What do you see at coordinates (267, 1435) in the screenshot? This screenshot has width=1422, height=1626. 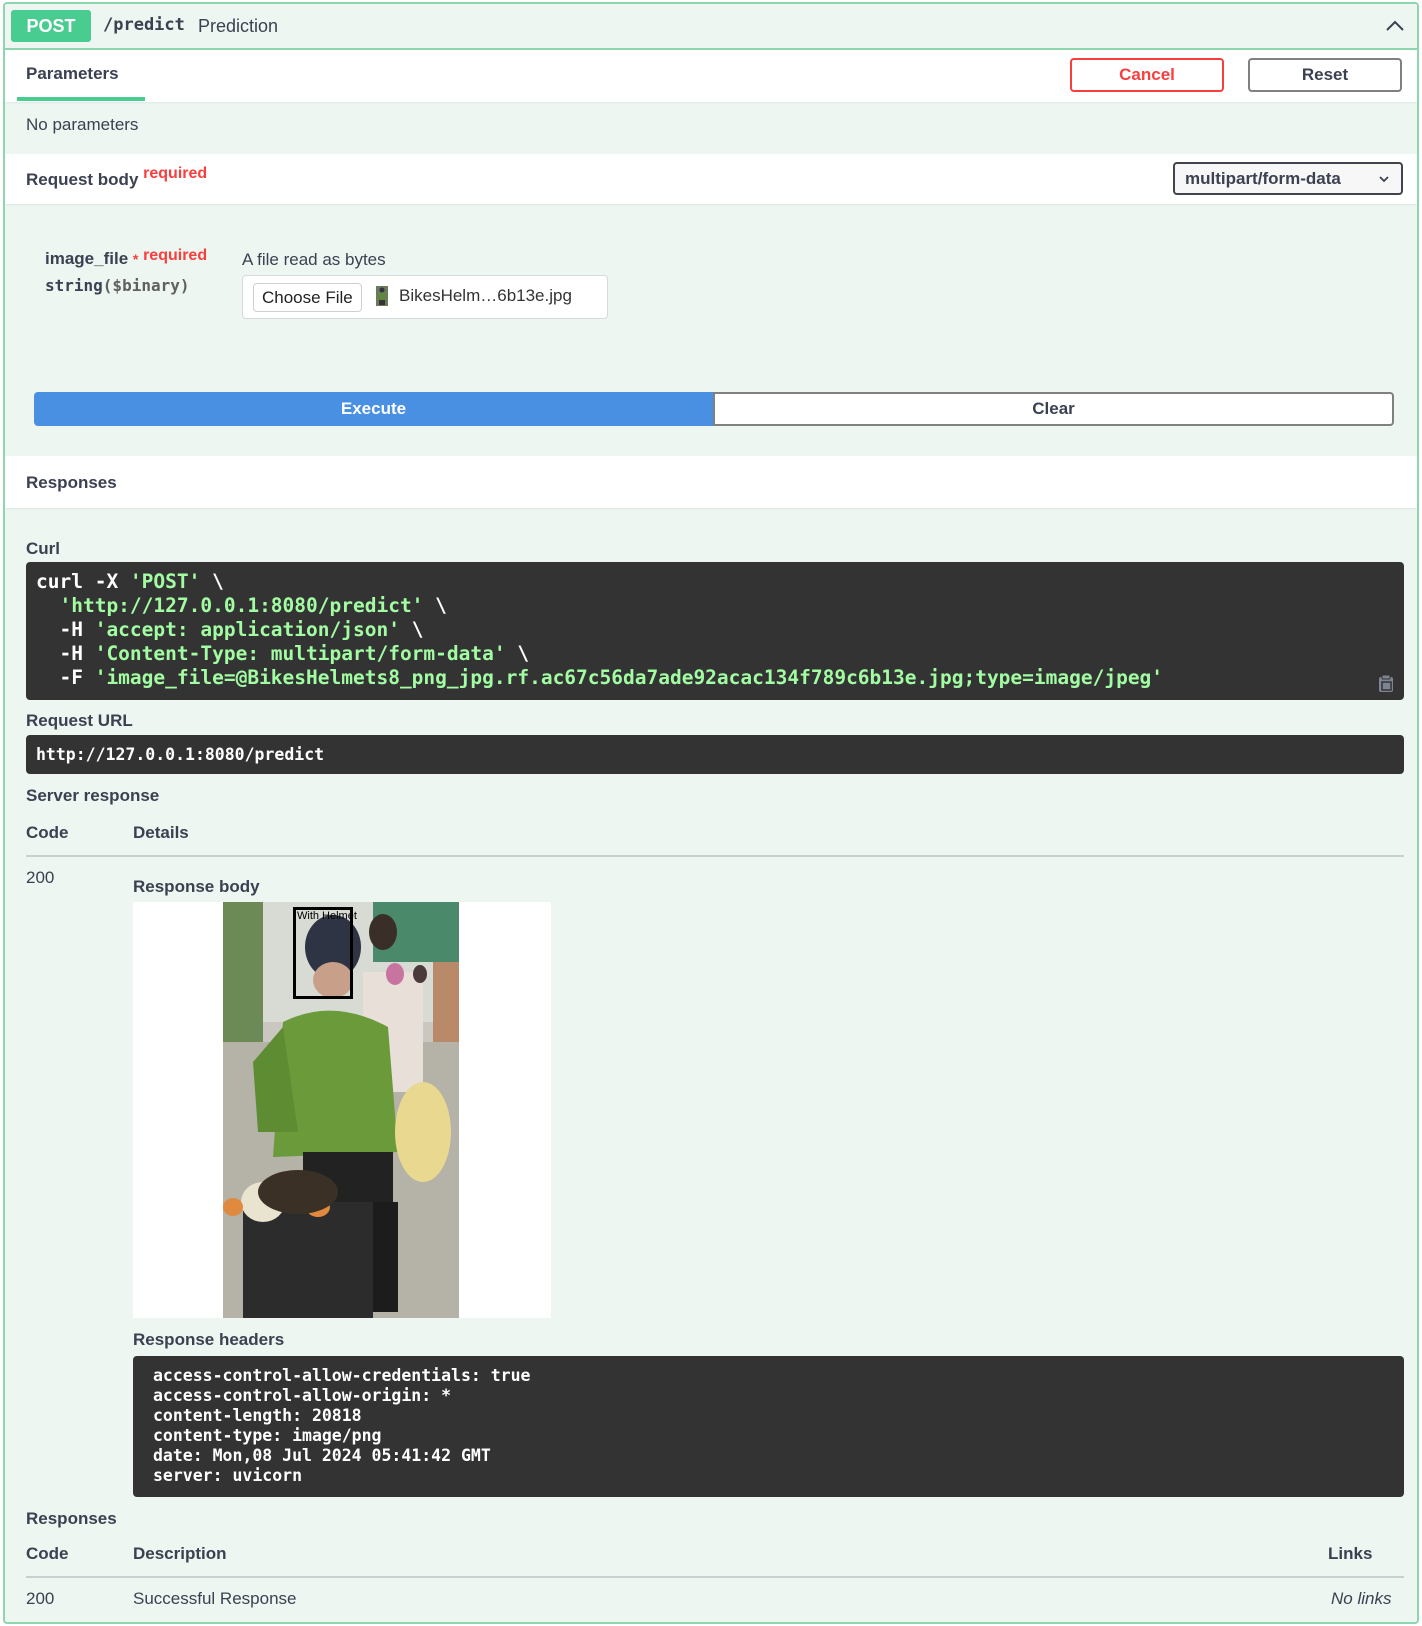 I see `response-header-line: content-type: image/png` at bounding box center [267, 1435].